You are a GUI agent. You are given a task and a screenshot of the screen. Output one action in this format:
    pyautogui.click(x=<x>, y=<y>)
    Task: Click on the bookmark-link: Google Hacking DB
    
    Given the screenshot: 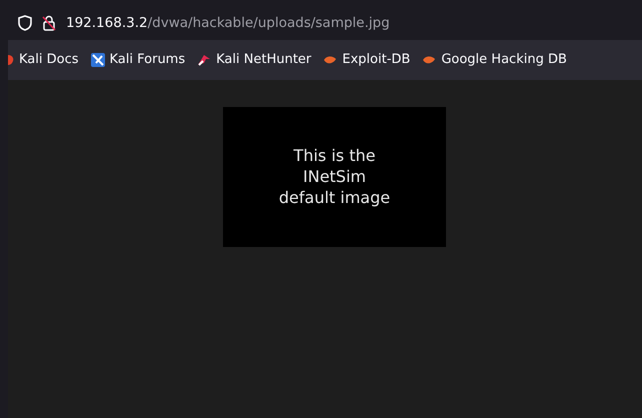 What is the action you would take?
    pyautogui.click(x=494, y=60)
    